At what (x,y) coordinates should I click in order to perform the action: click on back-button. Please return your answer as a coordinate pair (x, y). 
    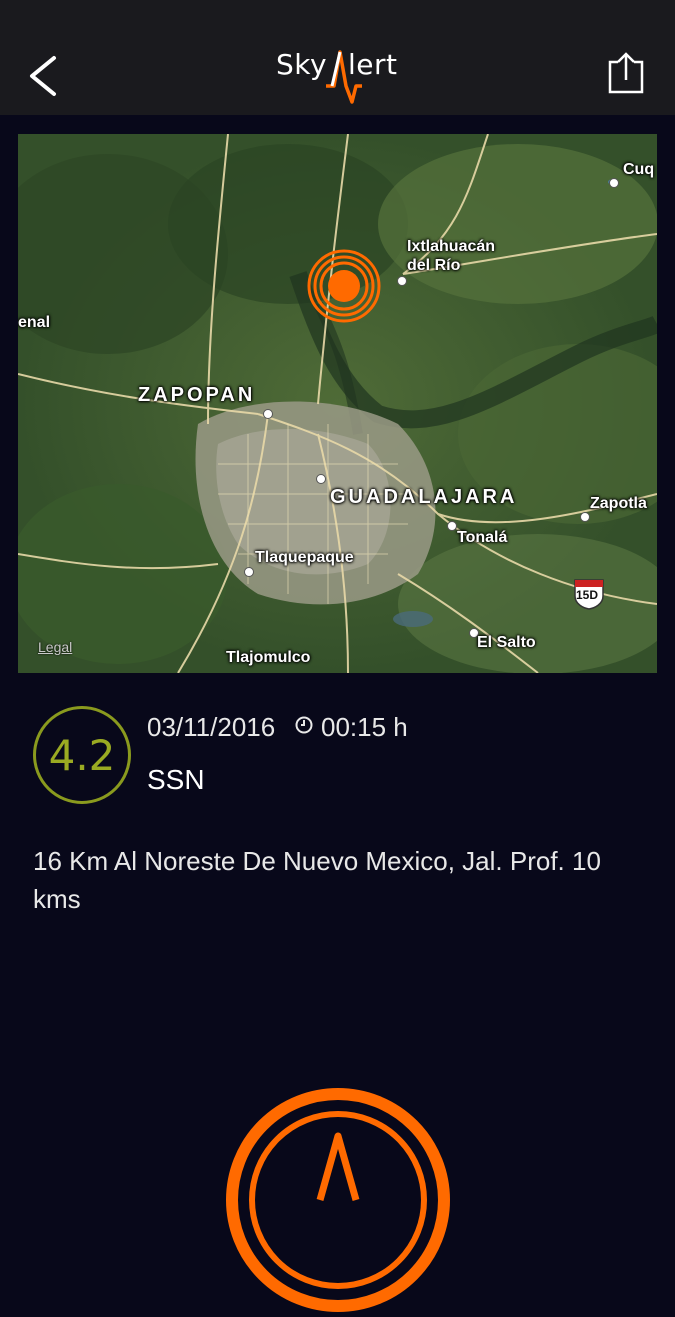
    Looking at the image, I should click on (45, 76).